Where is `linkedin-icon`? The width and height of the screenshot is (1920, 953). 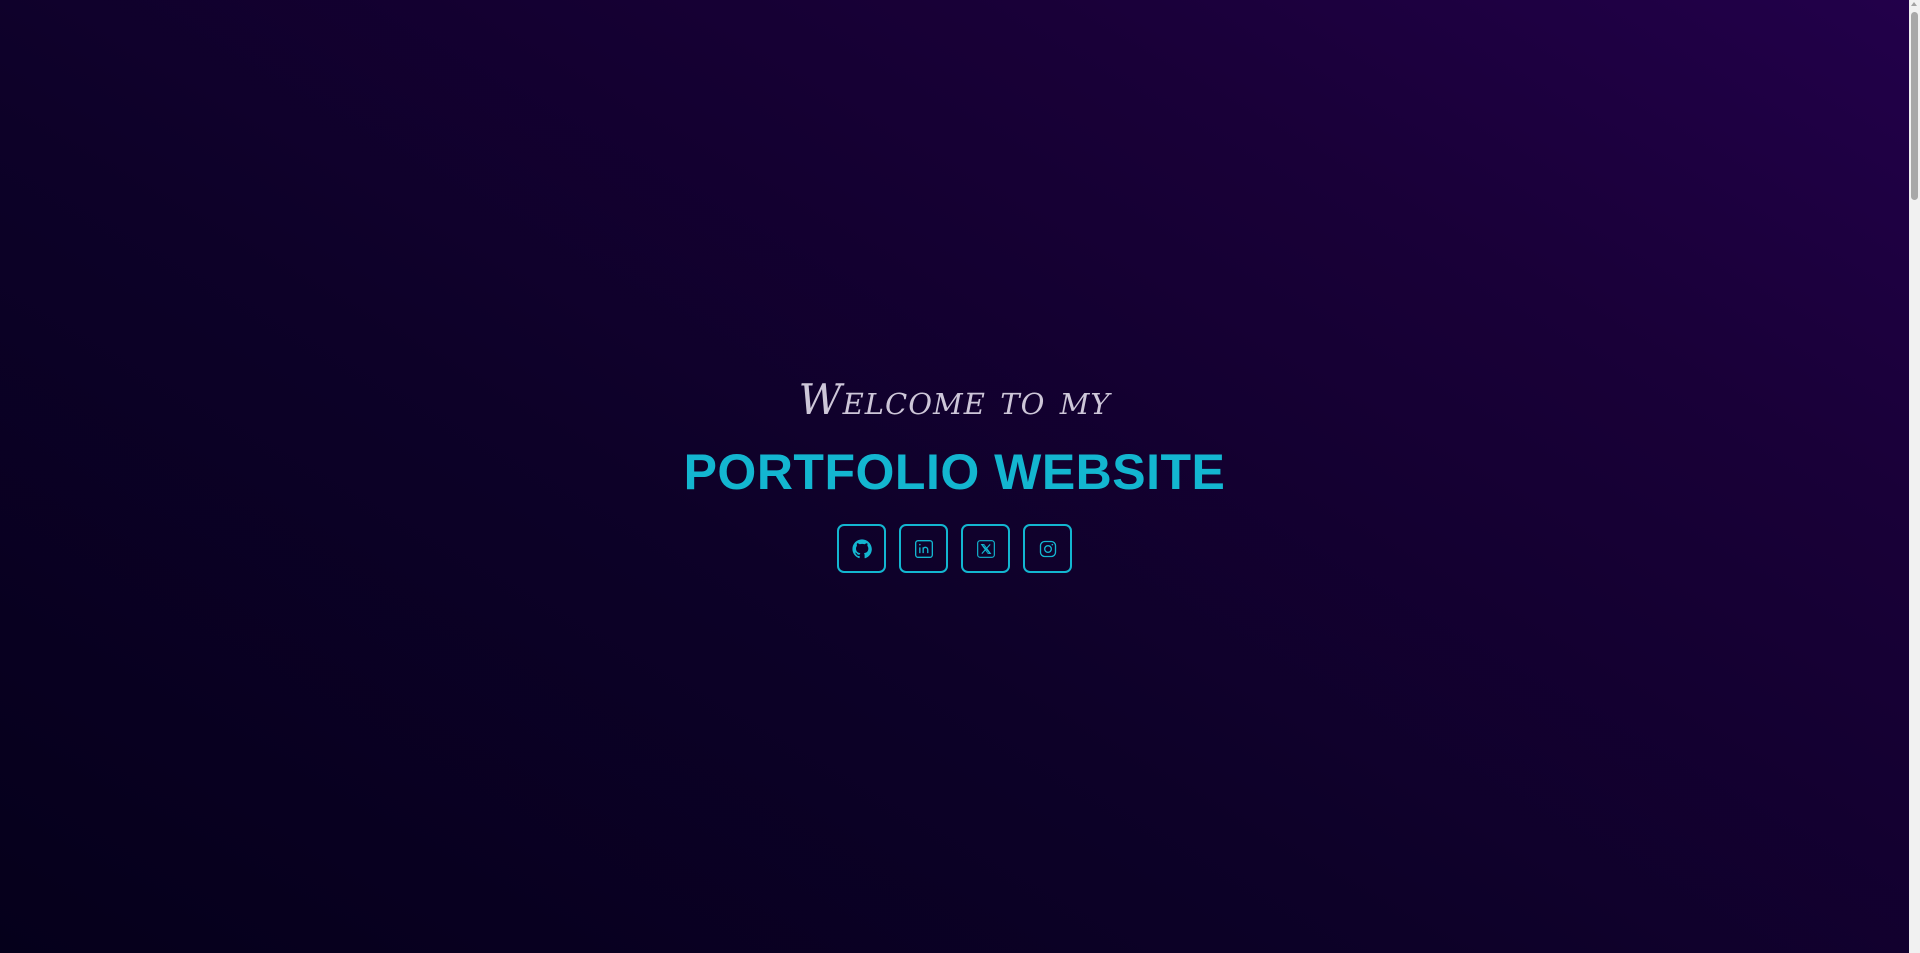
linkedin-icon is located at coordinates (924, 549).